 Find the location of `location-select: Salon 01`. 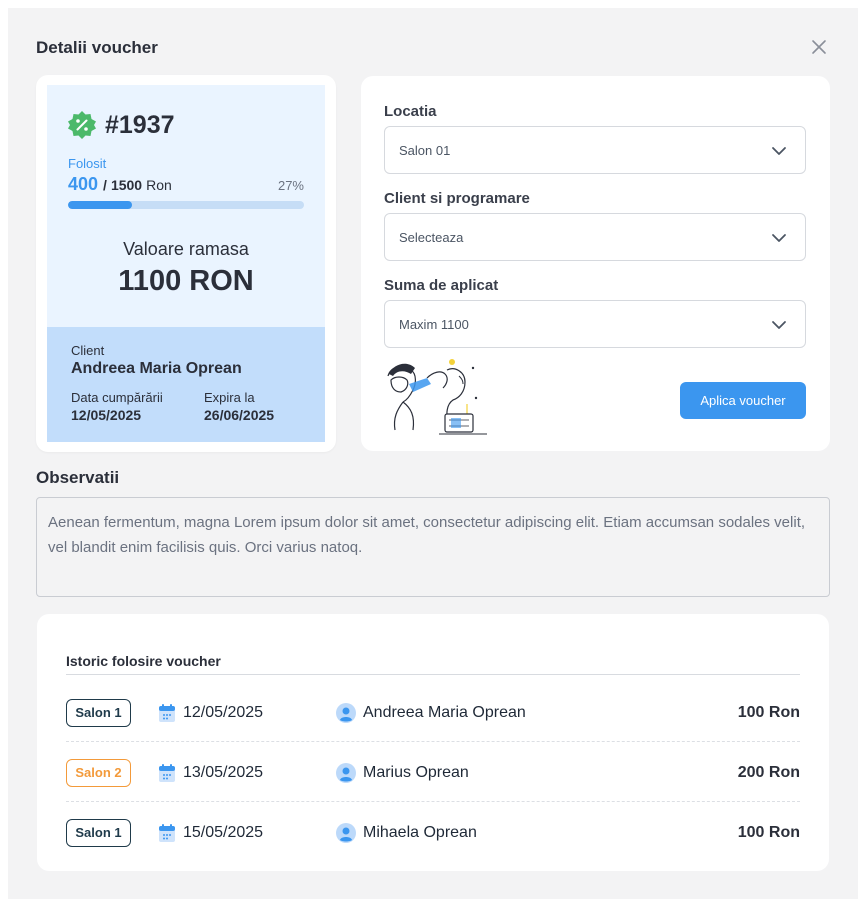

location-select: Salon 01 is located at coordinates (595, 150).